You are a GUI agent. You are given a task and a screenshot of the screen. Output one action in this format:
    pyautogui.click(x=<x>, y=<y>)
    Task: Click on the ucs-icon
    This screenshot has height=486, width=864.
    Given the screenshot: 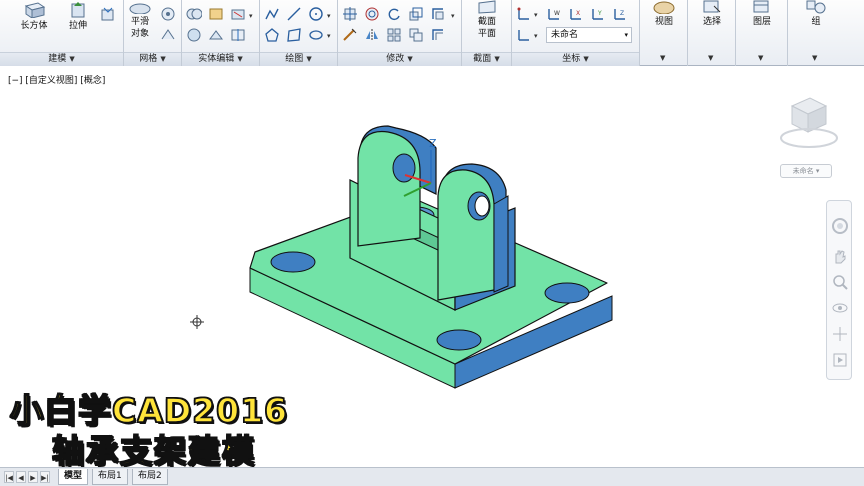 What is the action you would take?
    pyautogui.click(x=524, y=14)
    